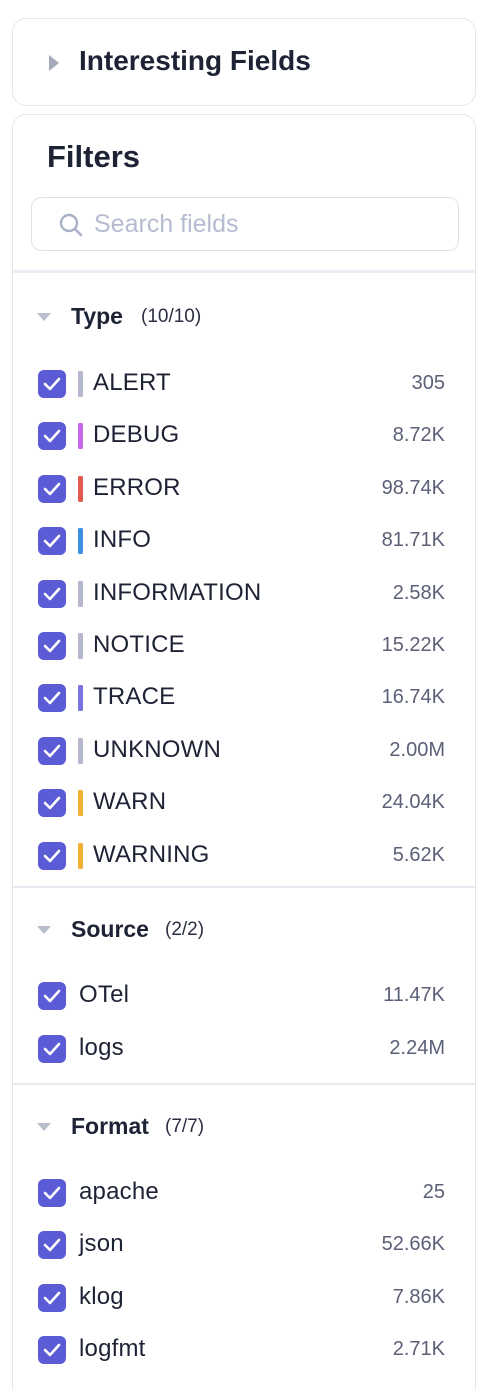 The width and height of the screenshot is (494, 1390). What do you see at coordinates (119, 1191) in the screenshot?
I see `filter-label: apache` at bounding box center [119, 1191].